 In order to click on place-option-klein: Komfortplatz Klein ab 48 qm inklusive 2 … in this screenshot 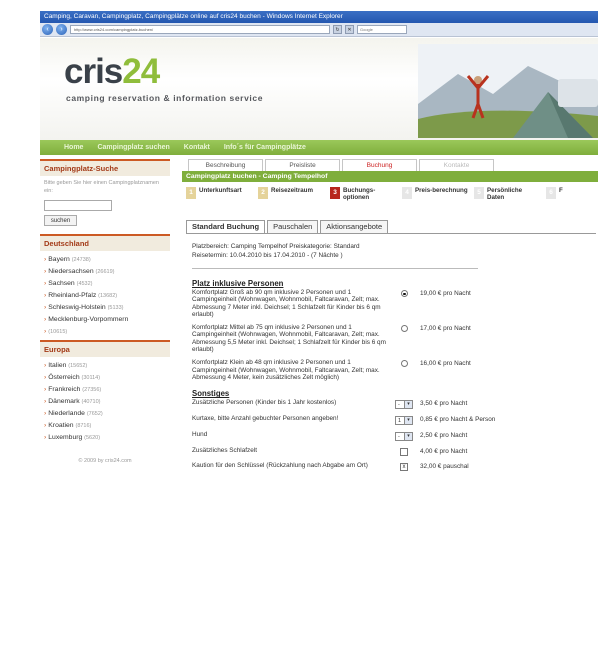, I will do `click(394, 370)`.